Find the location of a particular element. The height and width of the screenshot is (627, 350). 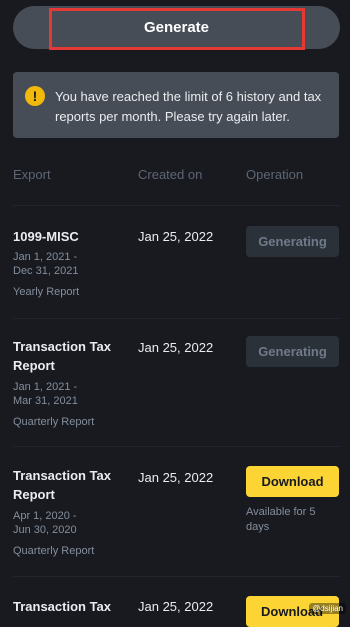

row-2-title-line2: Report is located at coordinates (34, 365).